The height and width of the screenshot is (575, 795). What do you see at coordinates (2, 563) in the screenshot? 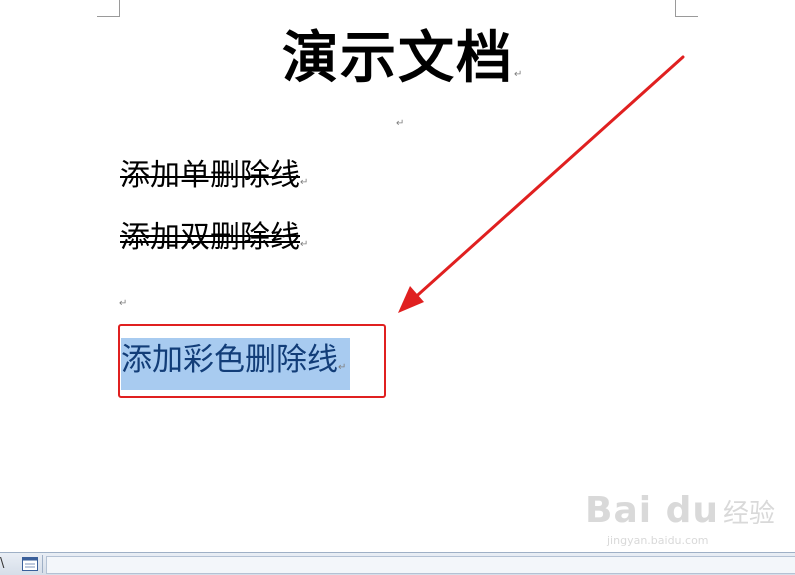
I see `status-bar-glyph: \` at bounding box center [2, 563].